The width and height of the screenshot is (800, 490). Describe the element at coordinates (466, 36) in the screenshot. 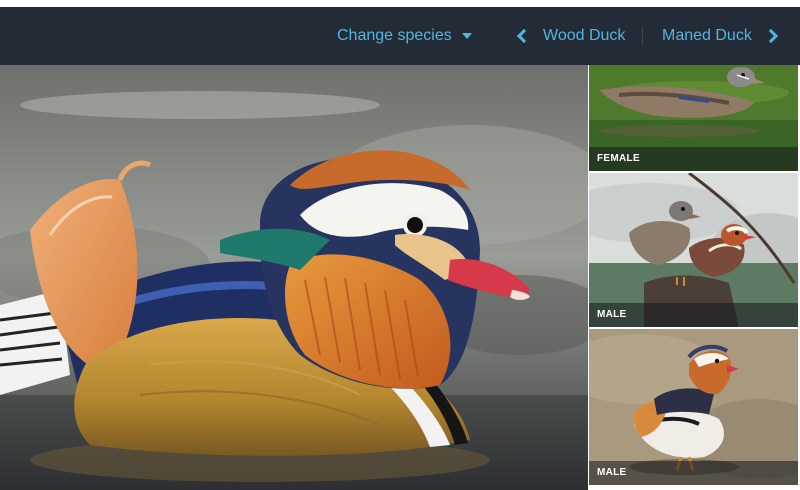

I see `caret-down-icon` at that location.